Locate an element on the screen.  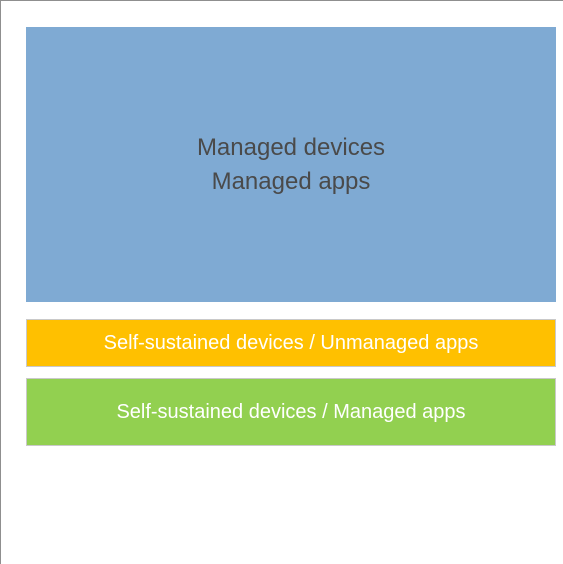
self-sustained-managed-apps-block: Self-sustained devices / Managed apps is located at coordinates (291, 412).